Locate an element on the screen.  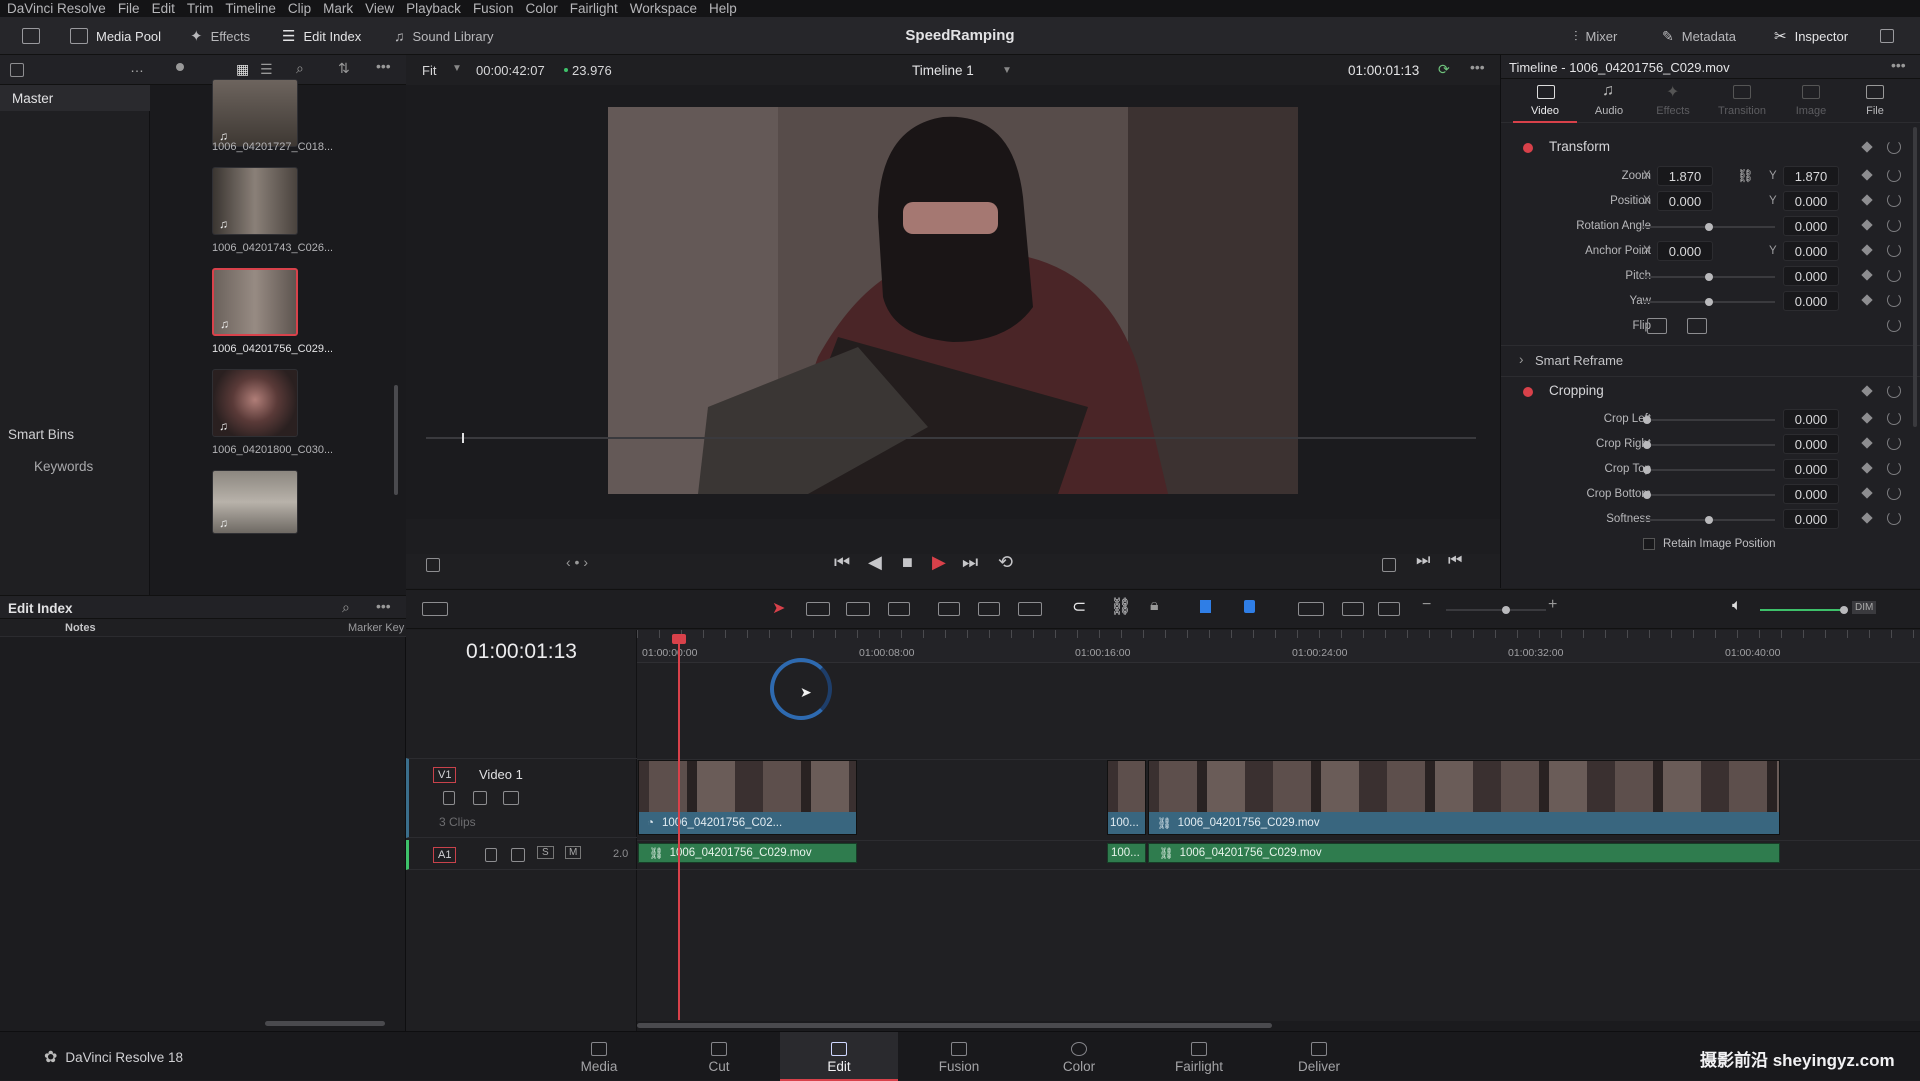
dynamic-trim-icon is located at coordinates (858, 609).